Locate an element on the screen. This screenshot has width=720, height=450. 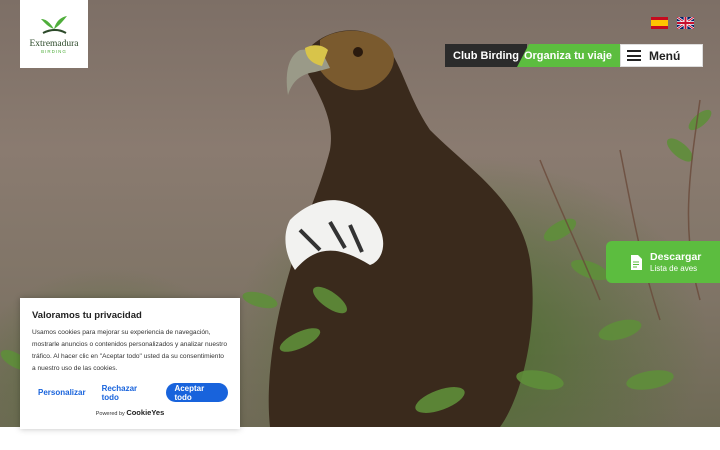
spain-flag-icon is located at coordinates (659, 23).